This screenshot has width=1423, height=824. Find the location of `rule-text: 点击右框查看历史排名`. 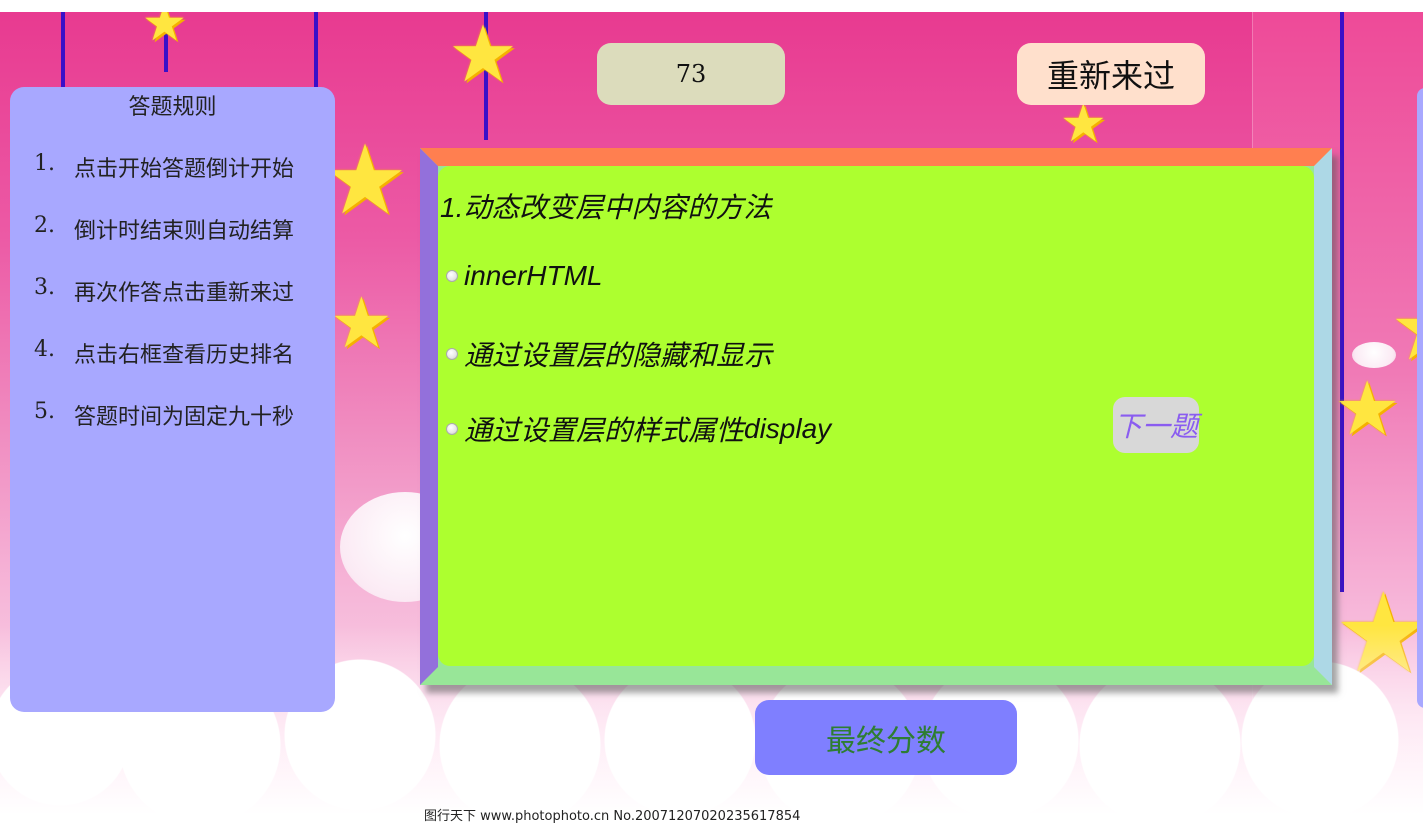

rule-text: 点击右框查看历史排名 is located at coordinates (184, 355).